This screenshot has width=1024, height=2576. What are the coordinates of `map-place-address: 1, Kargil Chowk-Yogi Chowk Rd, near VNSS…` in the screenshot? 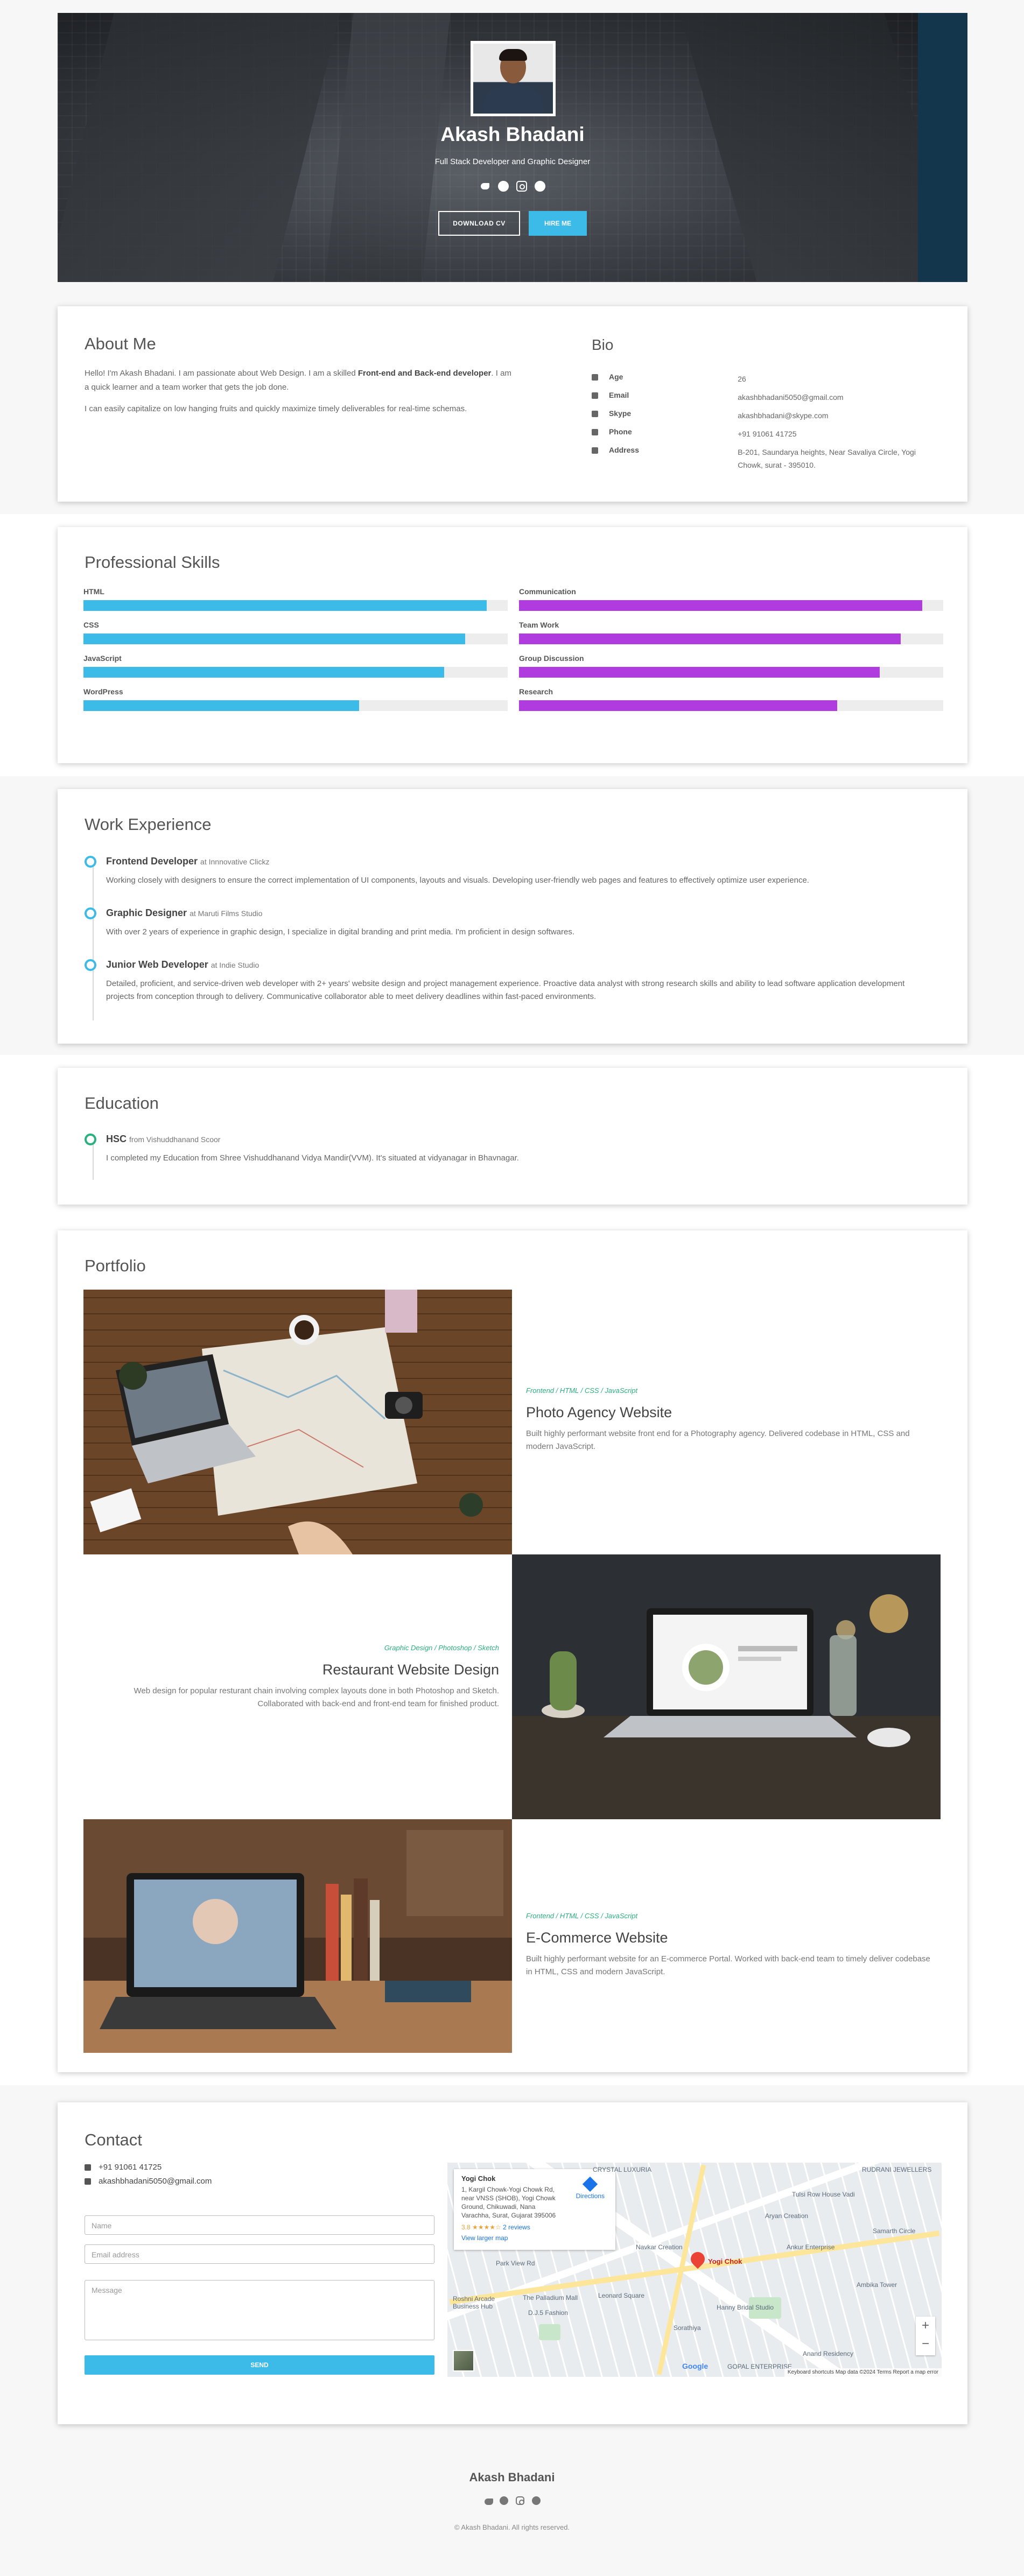 It's located at (508, 2202).